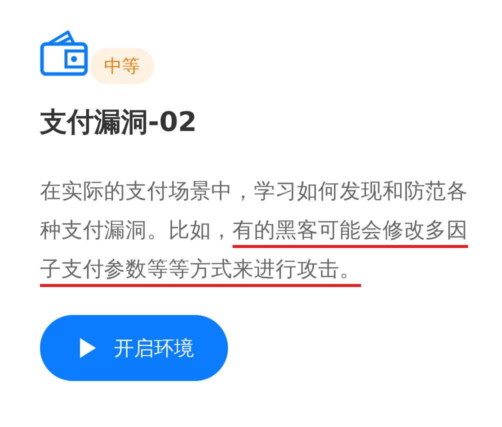  What do you see at coordinates (122, 66) in the screenshot?
I see `difficulty-badge: 中等` at bounding box center [122, 66].